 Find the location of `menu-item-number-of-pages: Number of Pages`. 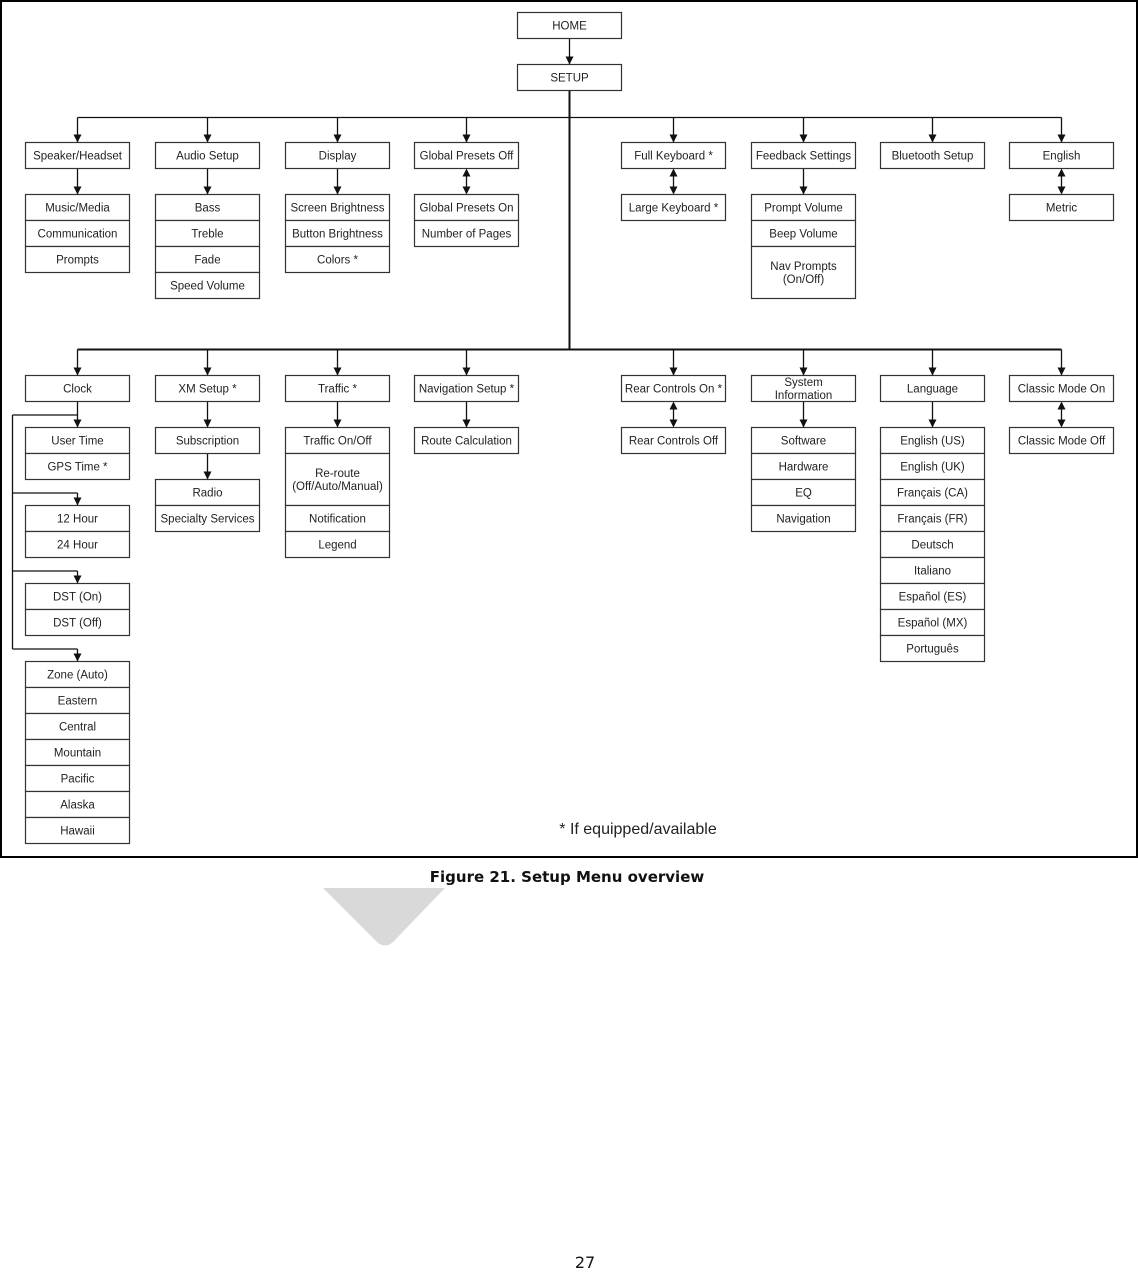

menu-item-number-of-pages: Number of Pages is located at coordinates (466, 233).